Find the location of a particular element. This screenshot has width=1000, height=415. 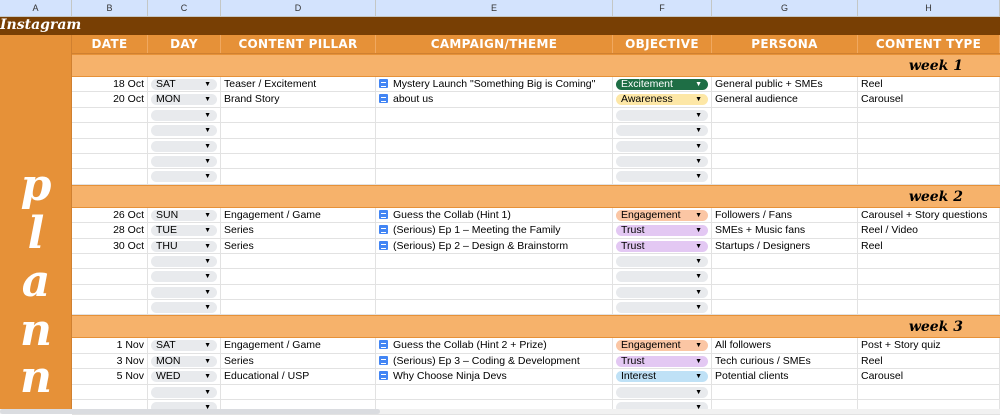

campaign-cell: (Serious) Ep 3 – Coding & Development is located at coordinates (494, 361).